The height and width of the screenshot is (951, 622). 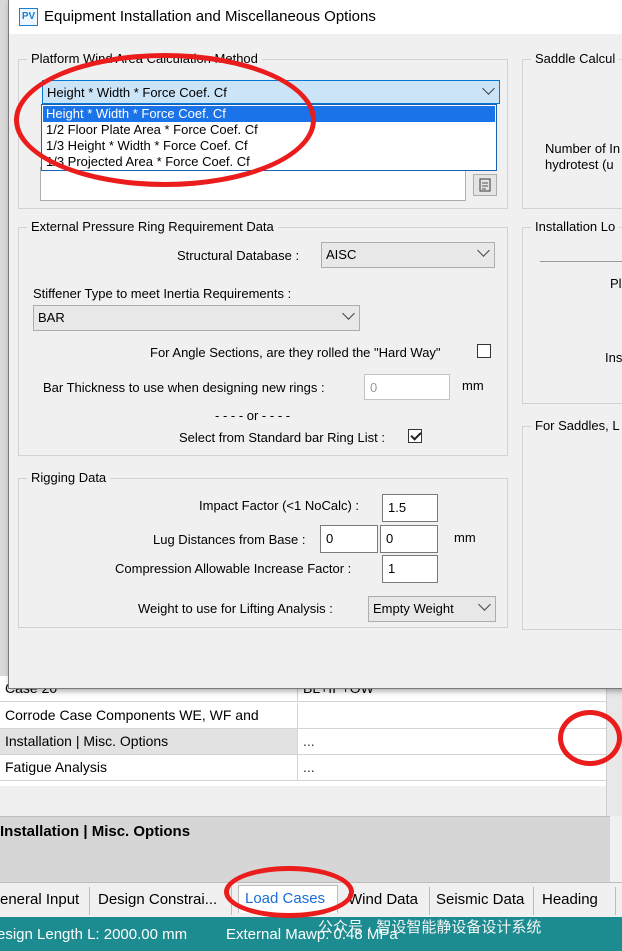 What do you see at coordinates (95, 831) in the screenshot?
I see `description-title: Installation | Misc. Options` at bounding box center [95, 831].